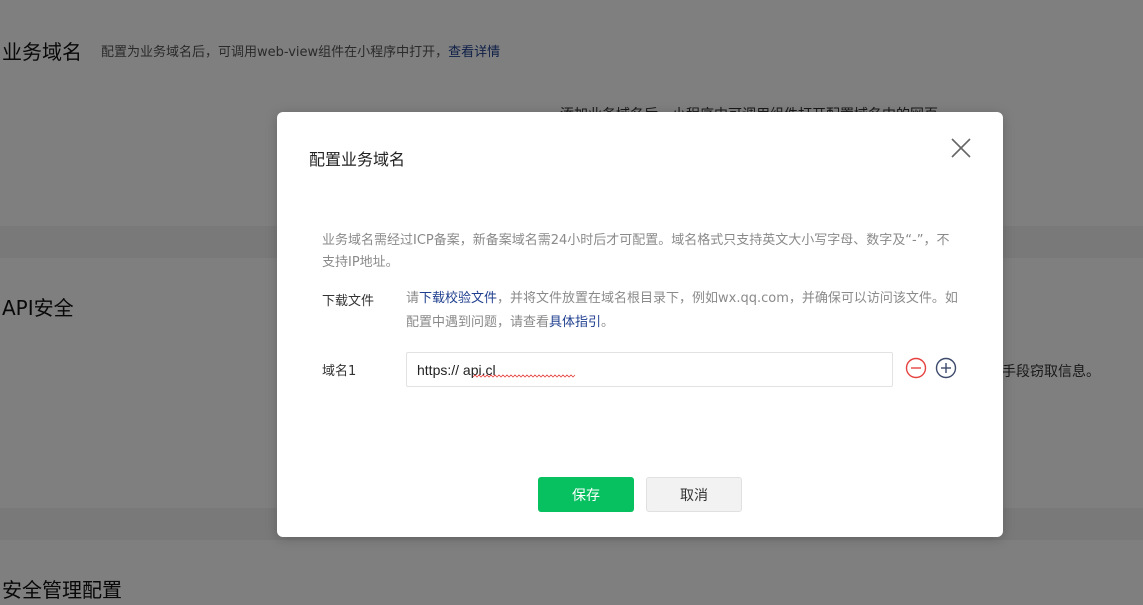 Image resolution: width=1143 pixels, height=605 pixels. What do you see at coordinates (357, 159) in the screenshot?
I see `dialog-title: 配置业务域名` at bounding box center [357, 159].